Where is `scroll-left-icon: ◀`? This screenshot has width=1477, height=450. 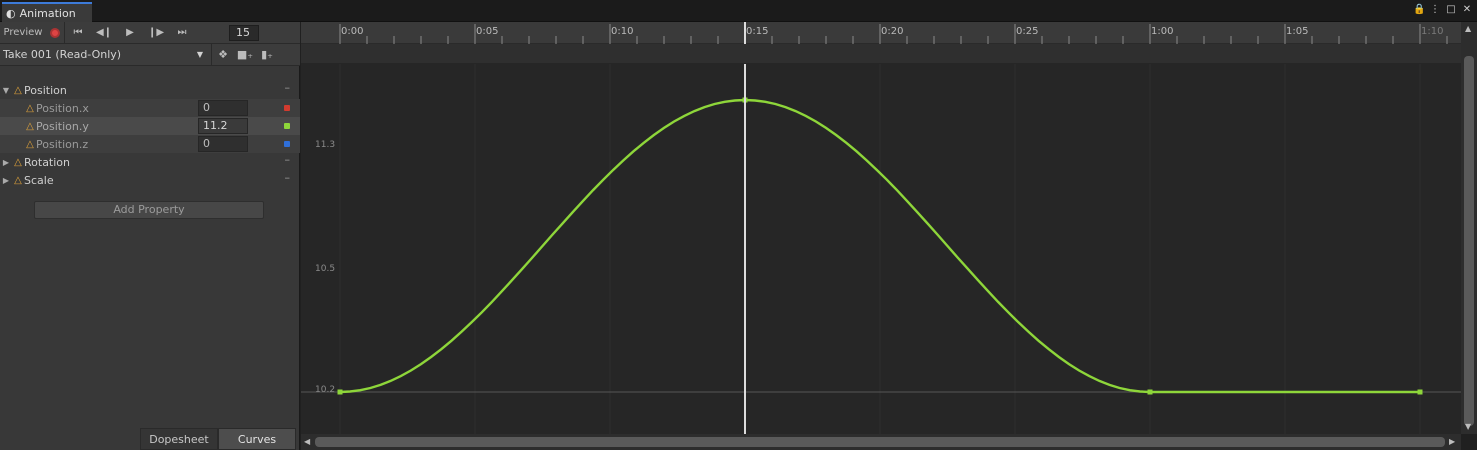 scroll-left-icon: ◀ is located at coordinates (307, 441).